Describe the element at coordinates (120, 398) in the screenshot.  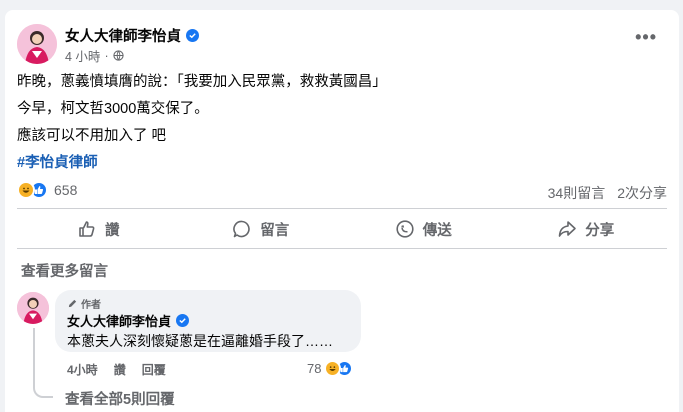
I see `view-all-replies-link: 查看全部5則回覆` at that location.